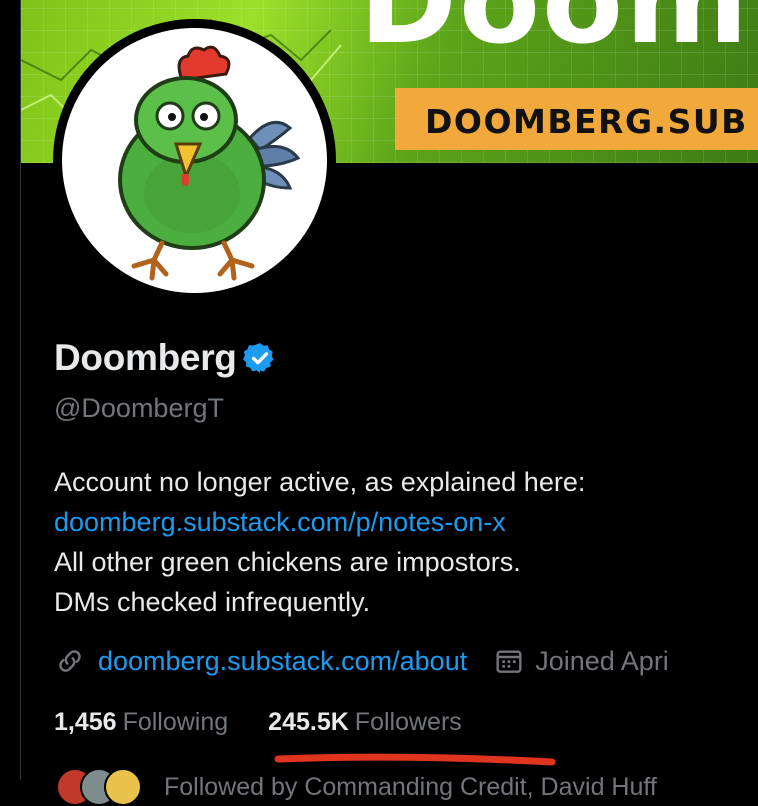 Image resolution: width=758 pixels, height=806 pixels. I want to click on bio-line: All other green chickens are impostors., so click(287, 562).